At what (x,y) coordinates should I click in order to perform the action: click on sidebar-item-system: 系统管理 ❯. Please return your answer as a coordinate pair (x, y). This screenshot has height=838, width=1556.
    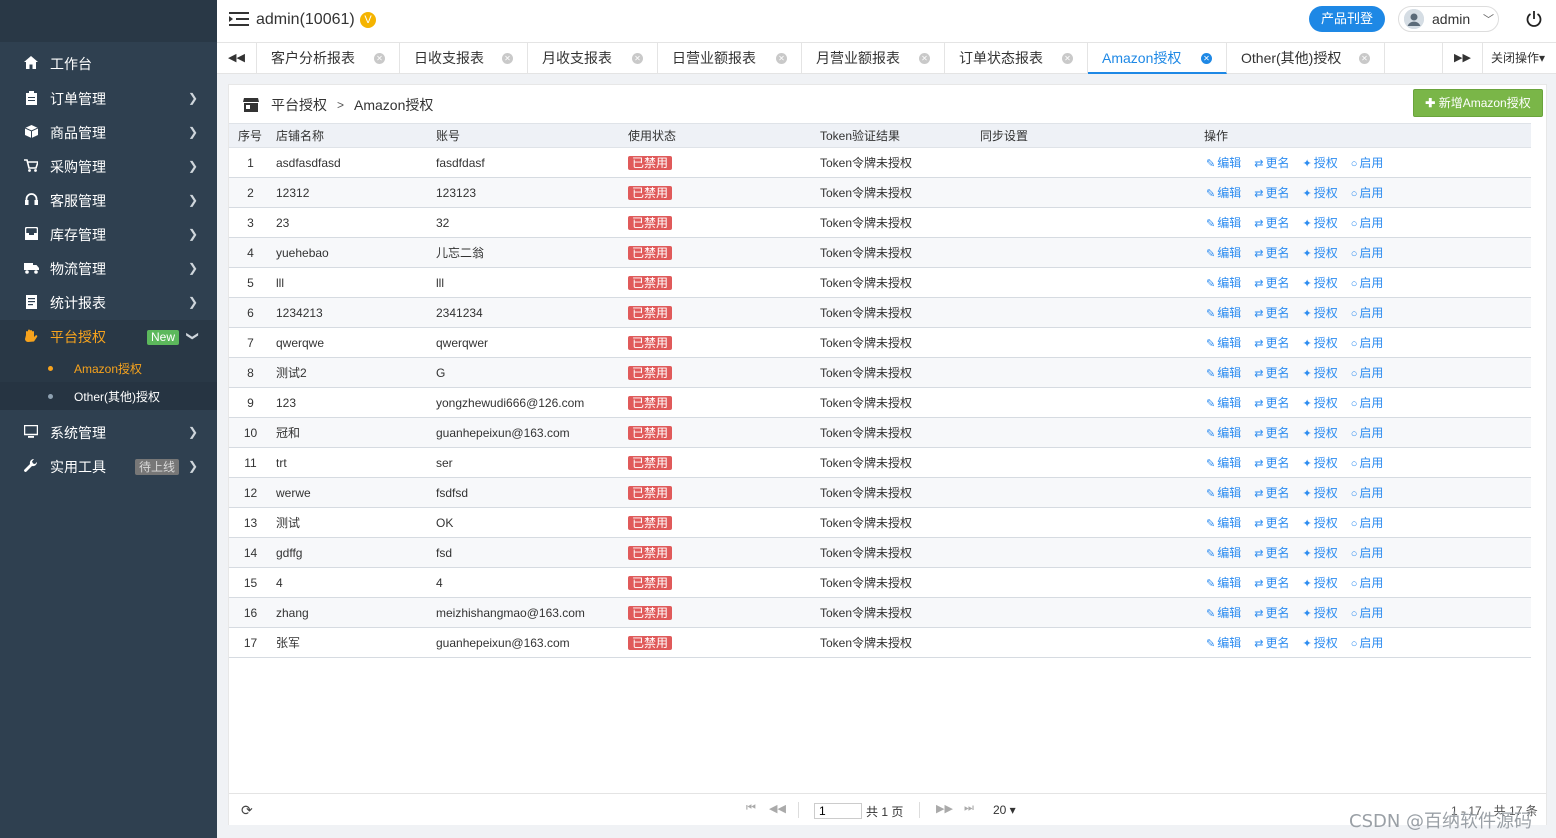
    Looking at the image, I should click on (108, 433).